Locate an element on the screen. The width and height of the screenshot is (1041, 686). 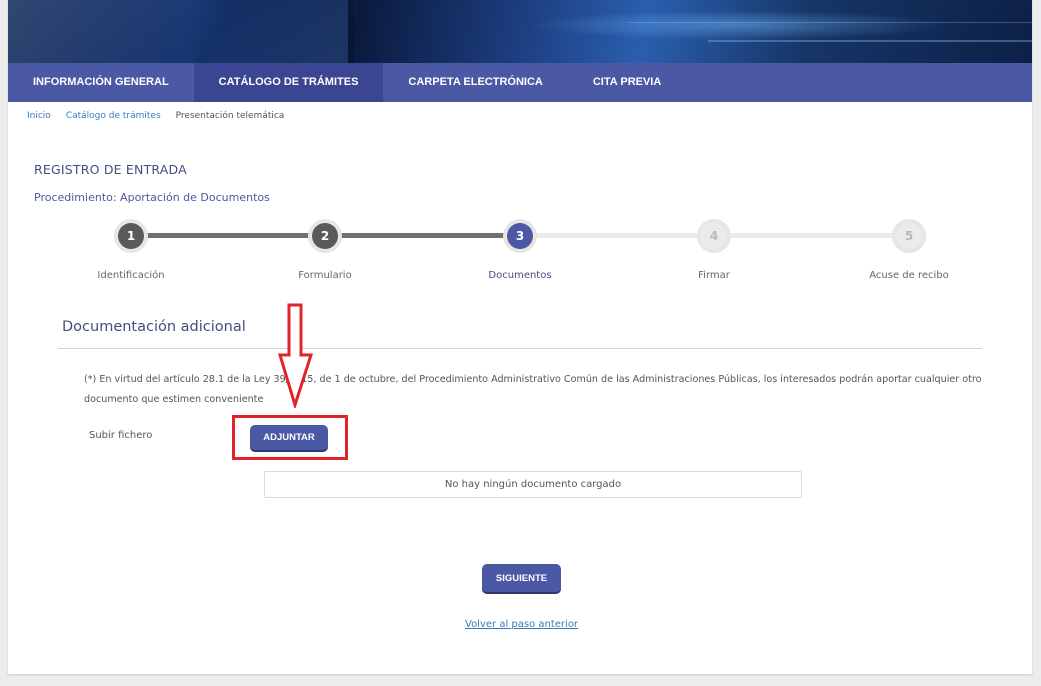
step-3-number: 3 is located at coordinates (520, 236).